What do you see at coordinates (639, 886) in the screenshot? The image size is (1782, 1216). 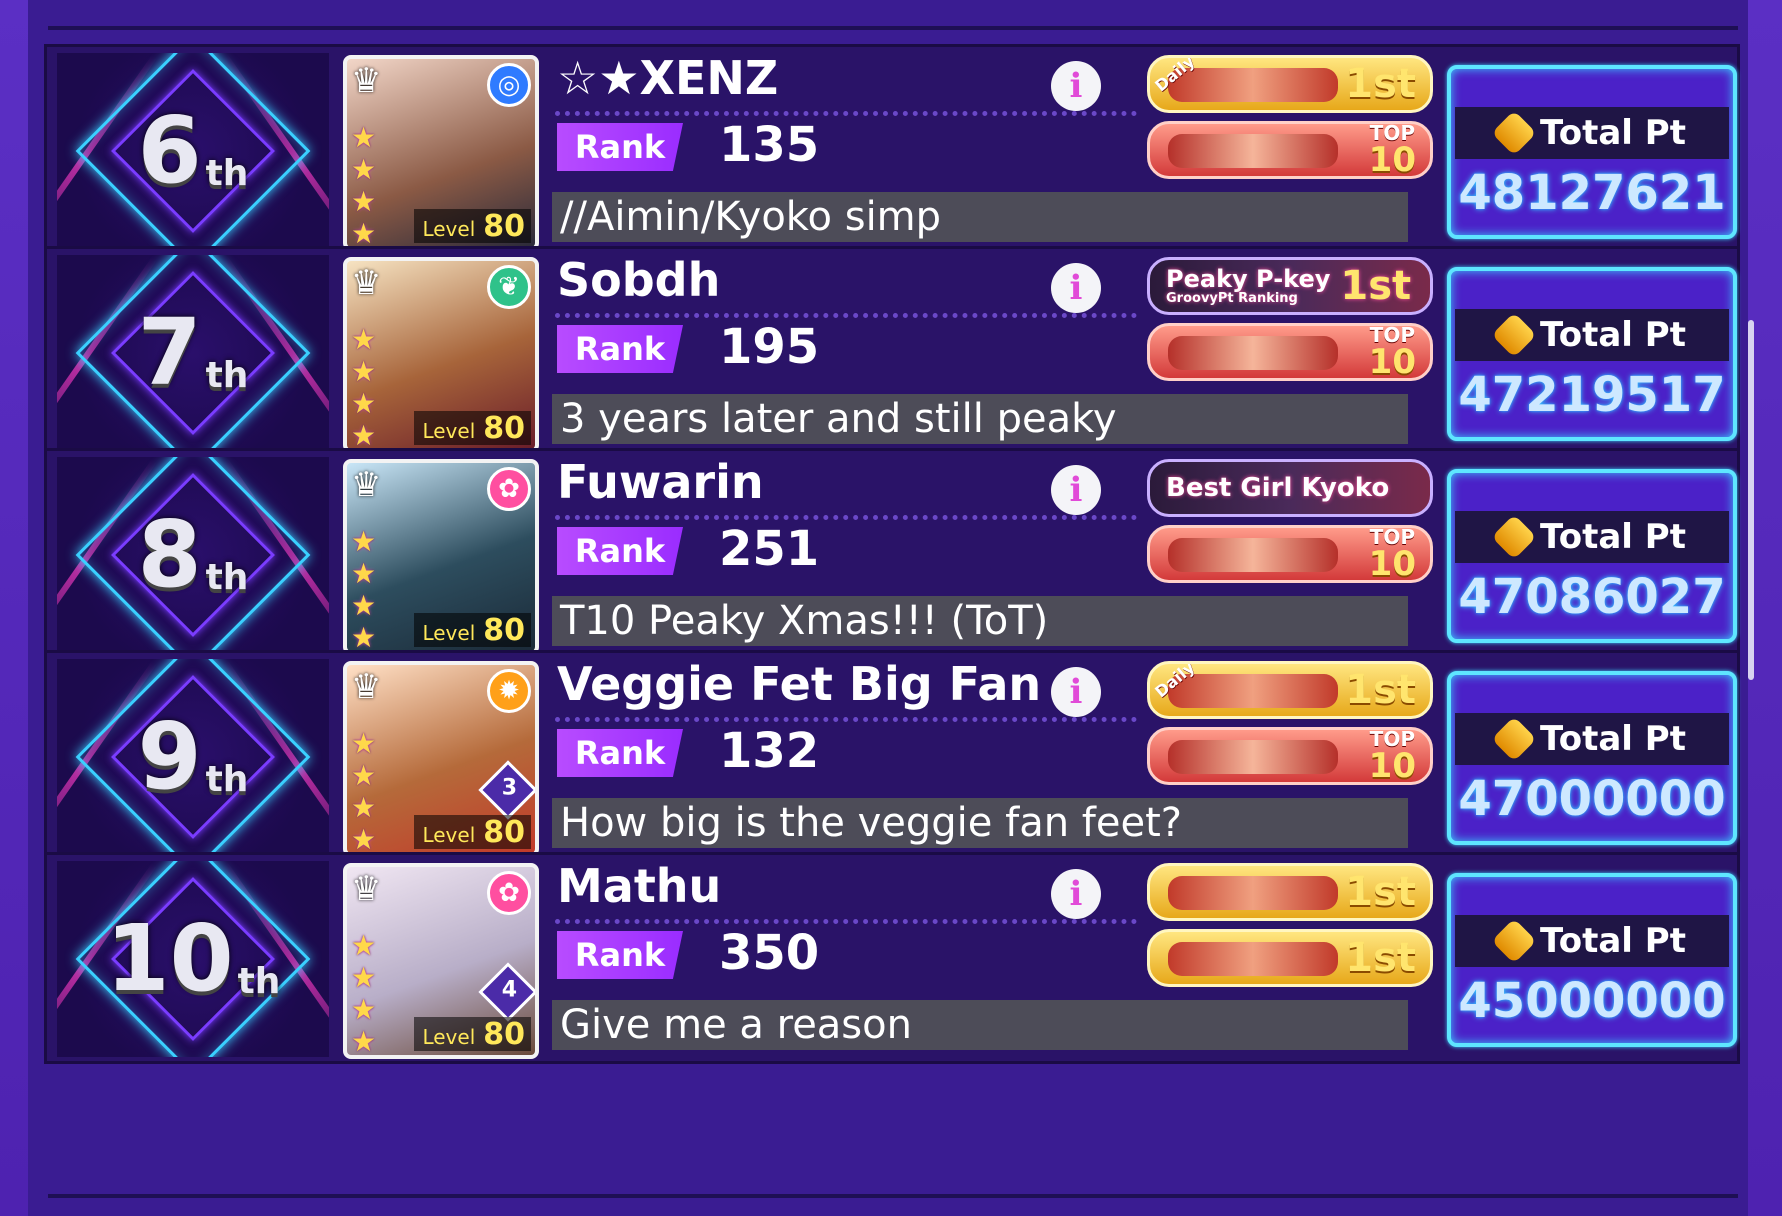 I see `player-name: Mathu` at bounding box center [639, 886].